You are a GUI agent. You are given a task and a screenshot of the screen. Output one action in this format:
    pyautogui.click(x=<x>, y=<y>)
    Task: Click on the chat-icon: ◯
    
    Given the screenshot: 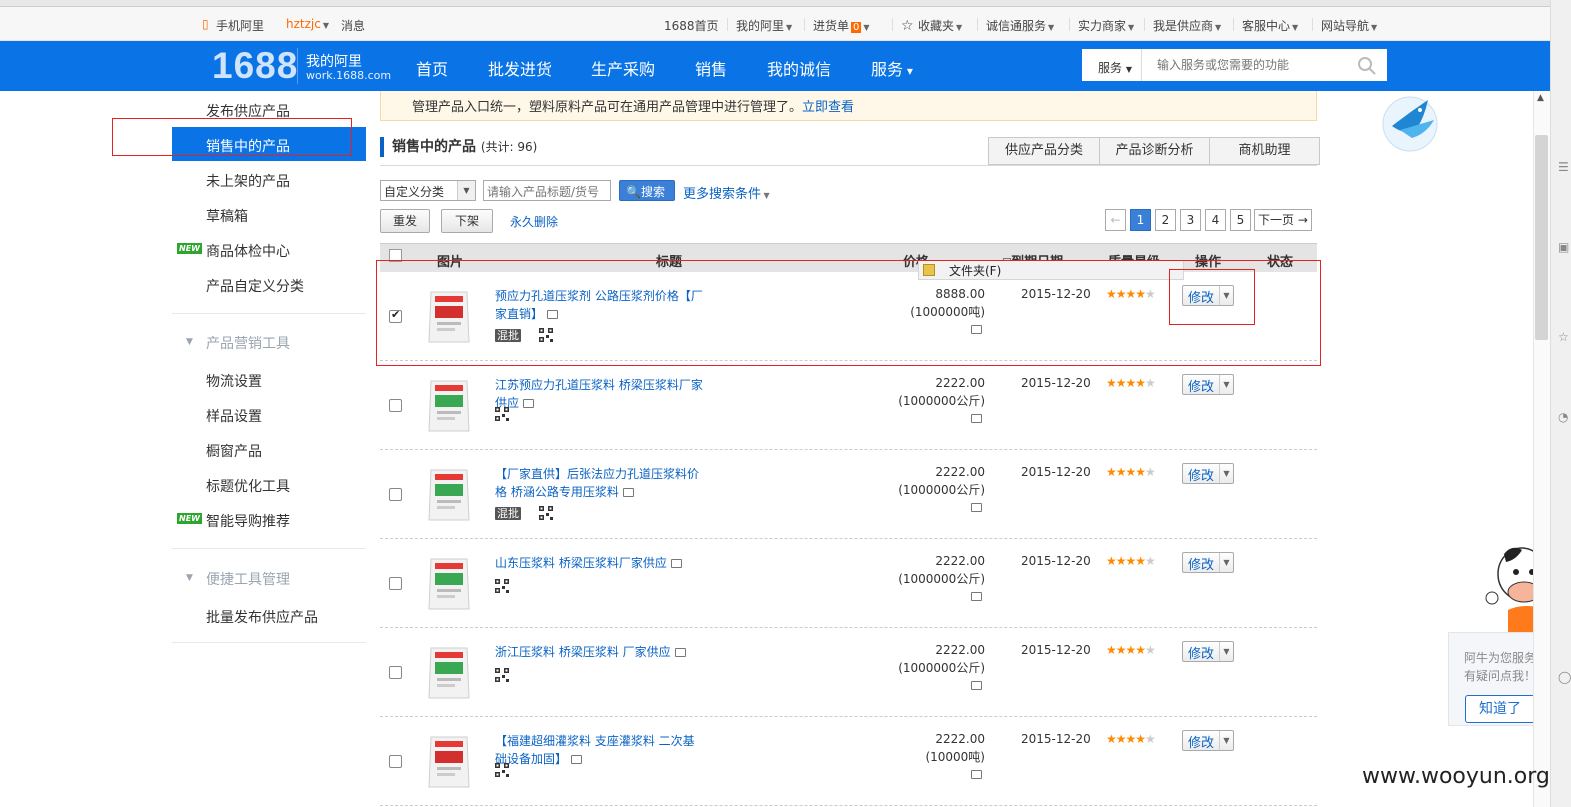 What is the action you would take?
    pyautogui.click(x=1564, y=677)
    